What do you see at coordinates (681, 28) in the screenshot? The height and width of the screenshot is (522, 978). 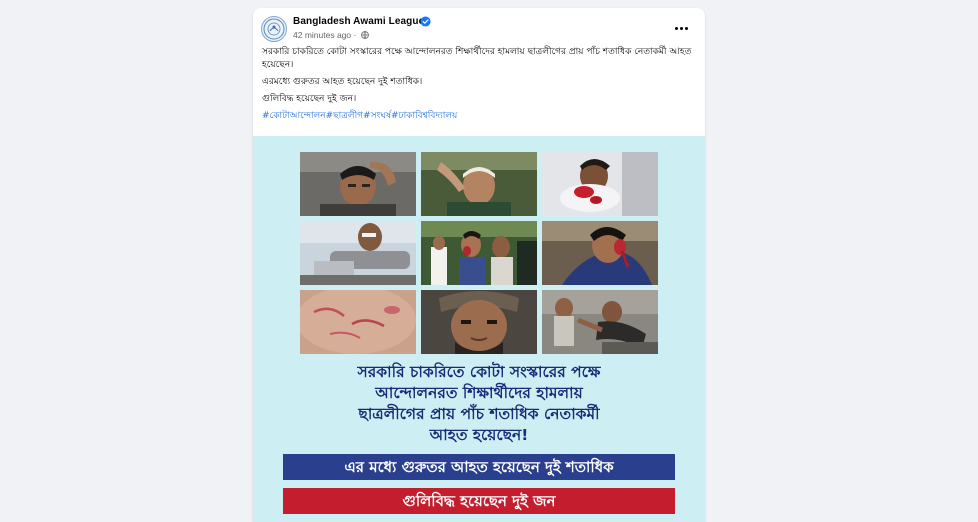 I see `more-options-button` at bounding box center [681, 28].